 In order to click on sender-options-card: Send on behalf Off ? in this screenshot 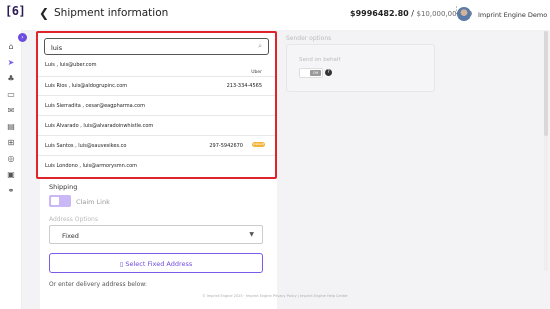, I will do `click(360, 68)`.